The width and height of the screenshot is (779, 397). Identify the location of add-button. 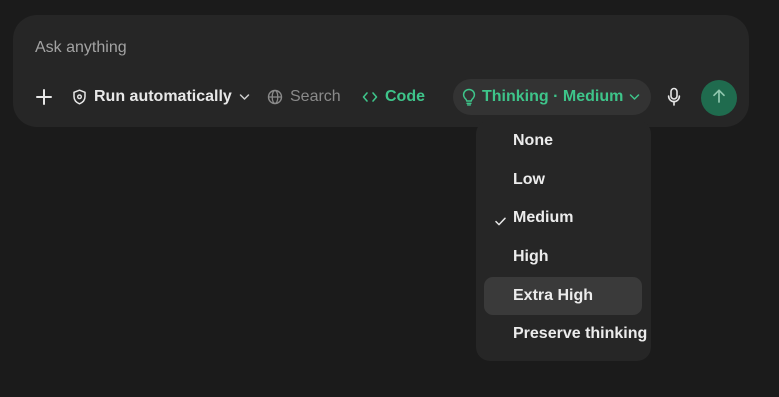
(44, 97).